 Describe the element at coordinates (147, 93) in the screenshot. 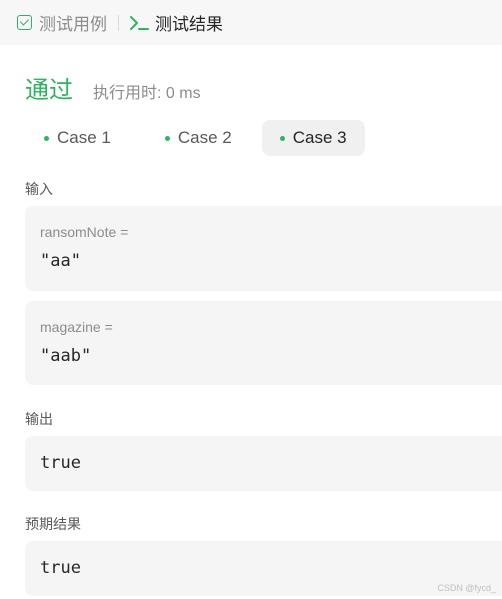

I see `runtime-text: 执行用时: 0 ms` at that location.